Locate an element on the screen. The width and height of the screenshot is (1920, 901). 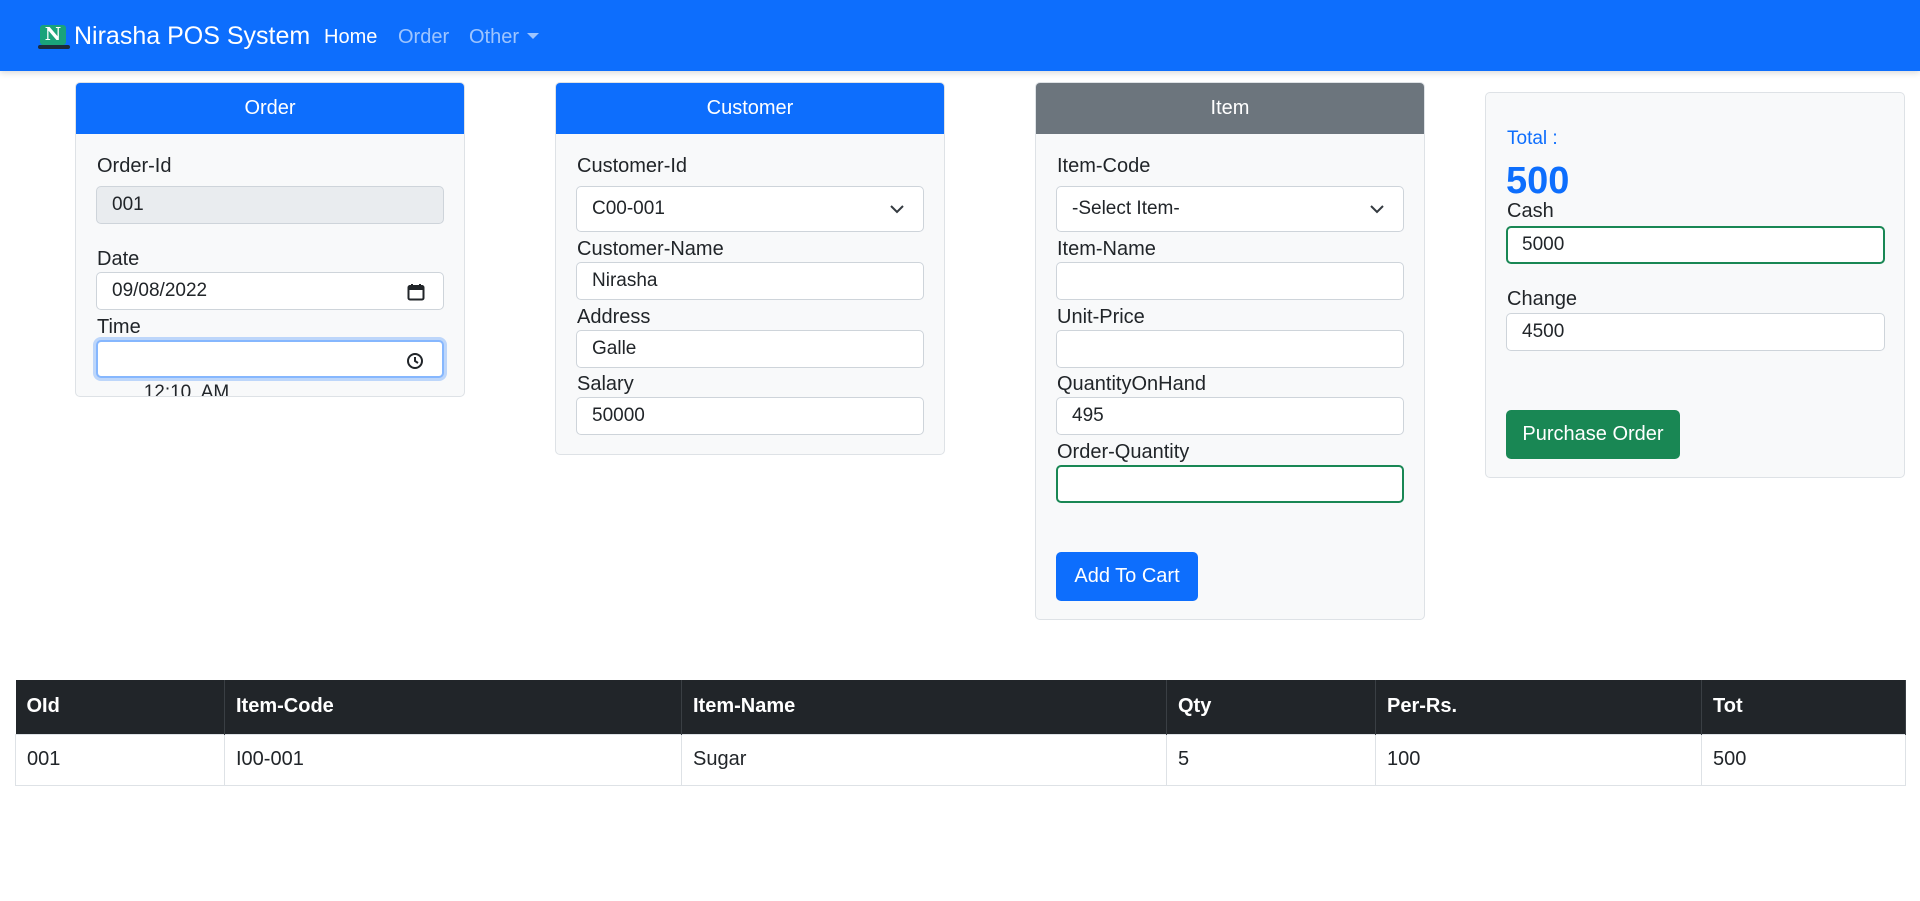
cell-oid: 001 is located at coordinates (120, 759).